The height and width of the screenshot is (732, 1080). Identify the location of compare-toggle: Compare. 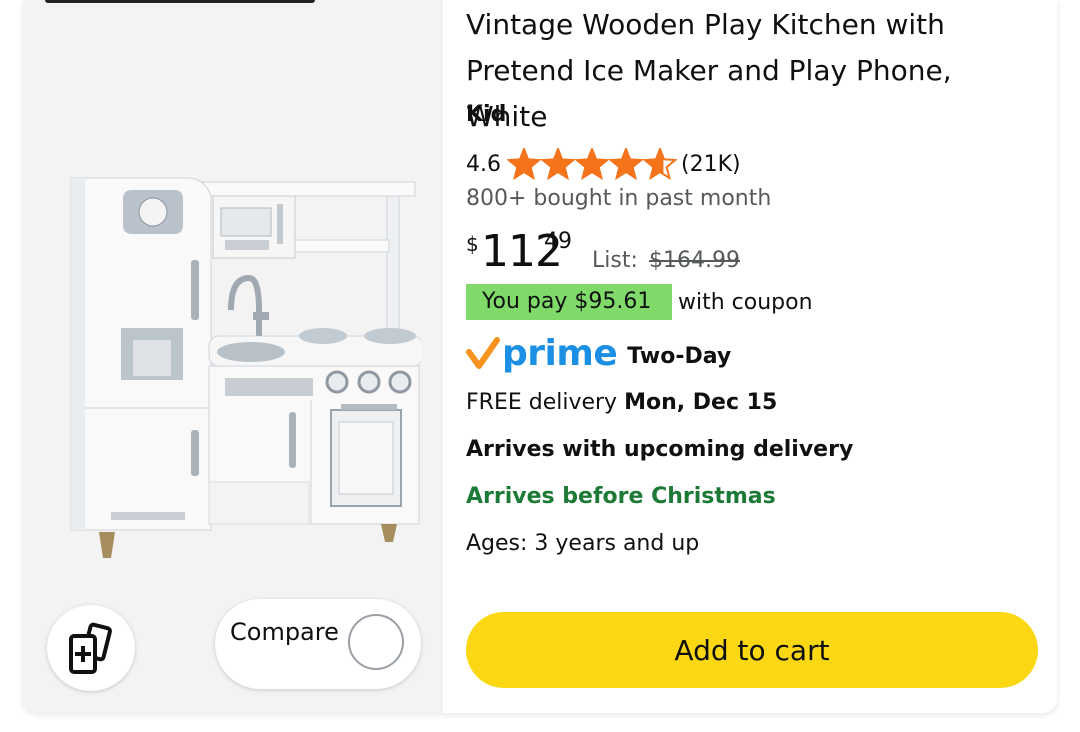
(318, 644).